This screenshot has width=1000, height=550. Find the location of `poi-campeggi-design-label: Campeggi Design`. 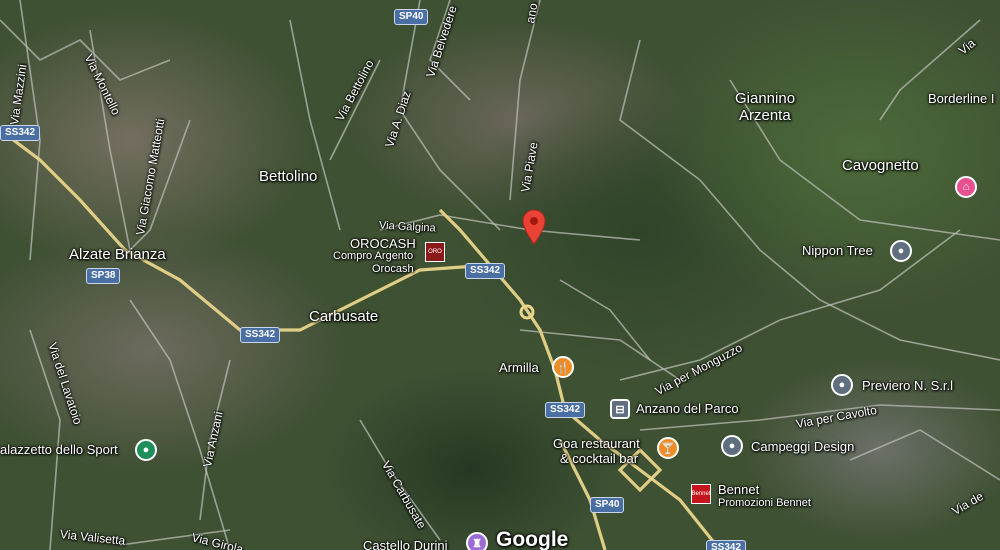

poi-campeggi-design-label: Campeggi Design is located at coordinates (802, 446).